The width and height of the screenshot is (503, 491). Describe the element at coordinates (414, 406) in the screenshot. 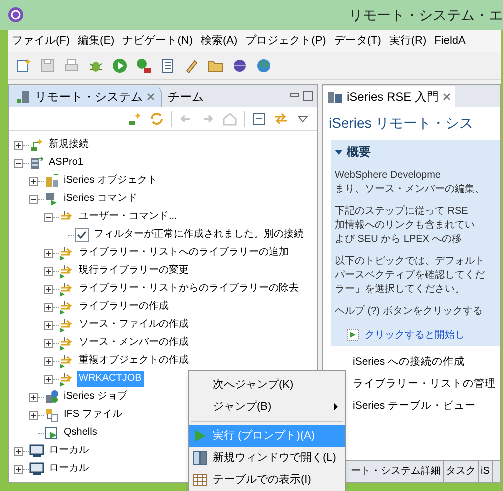

I see `topic-item: iSeries テーブル・ビュー` at that location.